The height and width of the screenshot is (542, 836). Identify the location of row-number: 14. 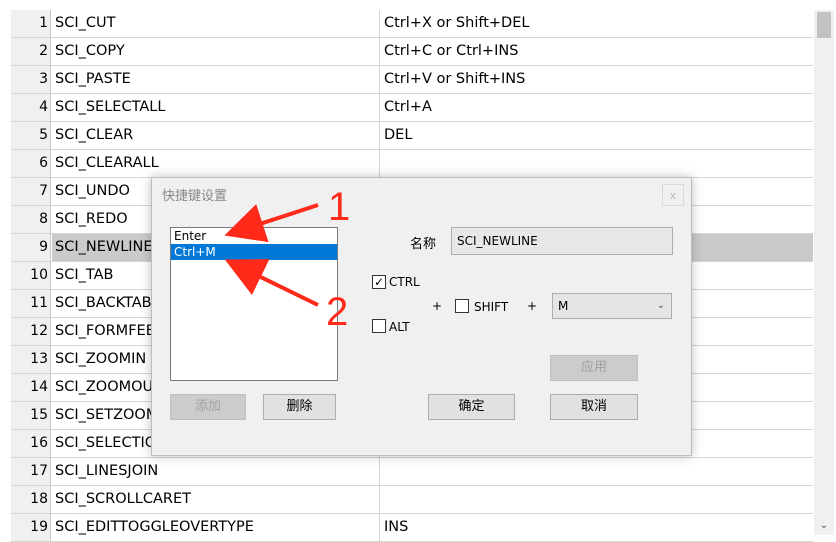
(31, 387).